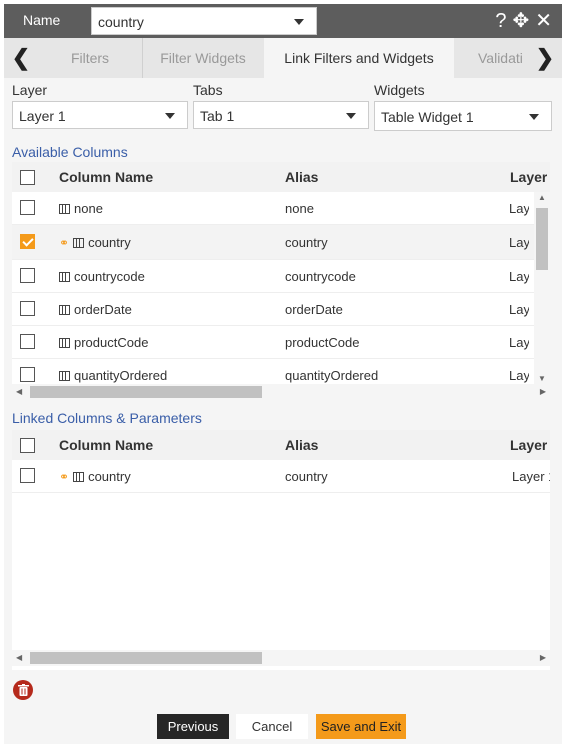 Image resolution: width=571 pixels, height=748 pixels. Describe the element at coordinates (399, 90) in the screenshot. I see `widgets-label: Widgets` at that location.